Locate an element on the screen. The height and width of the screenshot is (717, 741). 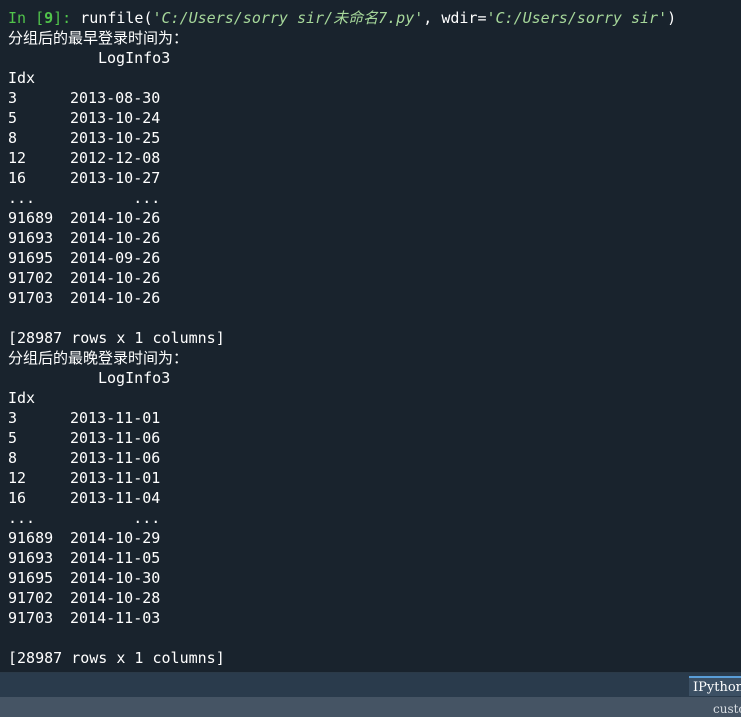
row-value: 2013-08-30 is located at coordinates (115, 98).